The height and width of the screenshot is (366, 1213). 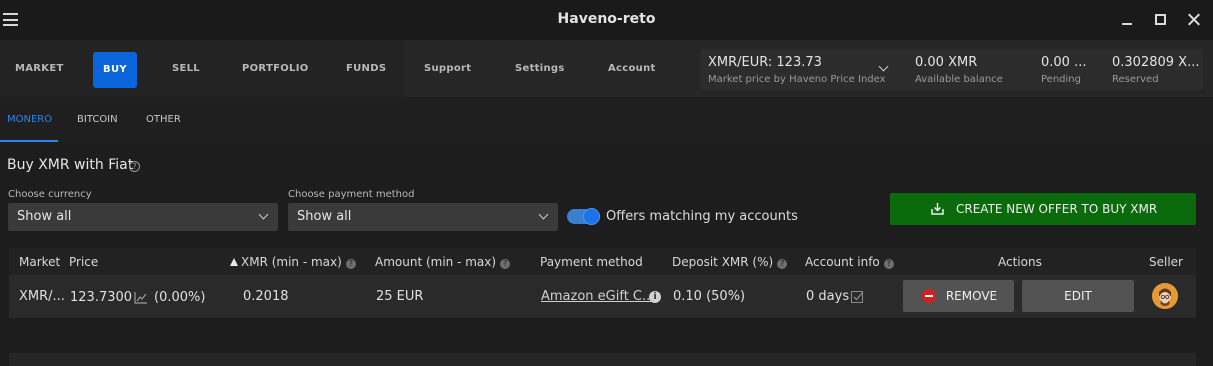 I want to click on edit-offer-label: EDIT, so click(x=1078, y=296).